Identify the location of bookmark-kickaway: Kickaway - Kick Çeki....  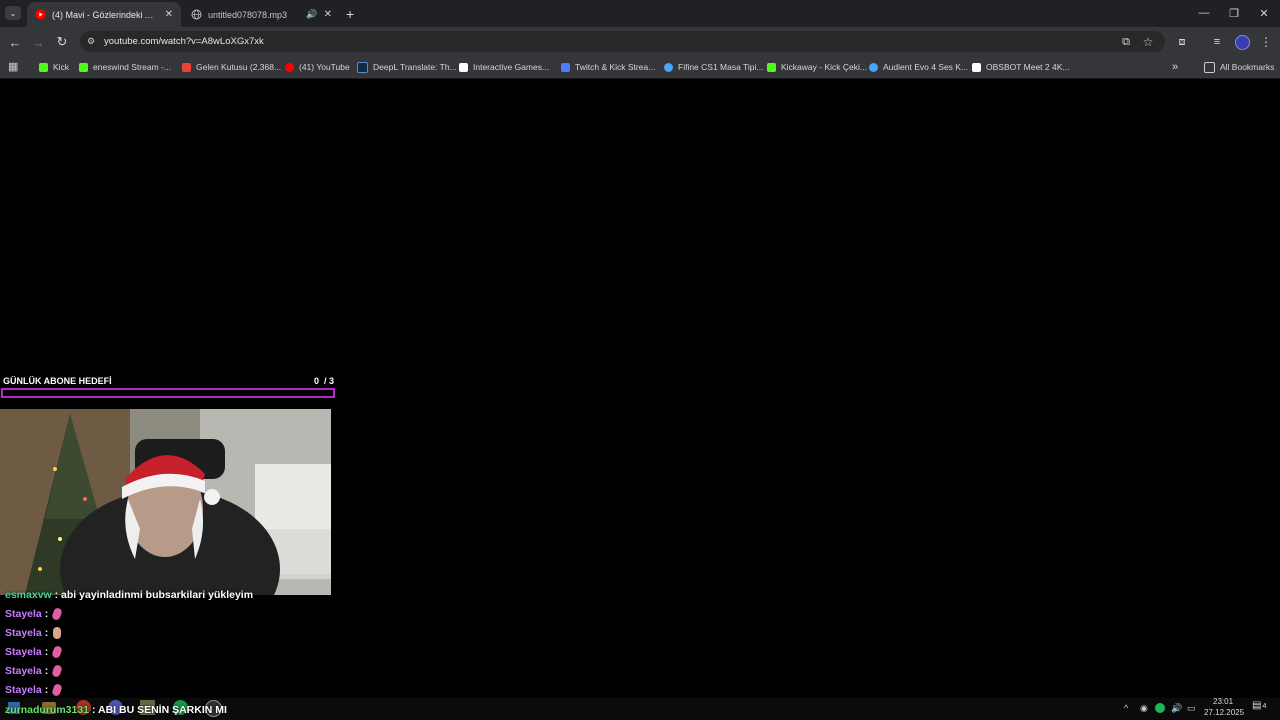
(817, 67).